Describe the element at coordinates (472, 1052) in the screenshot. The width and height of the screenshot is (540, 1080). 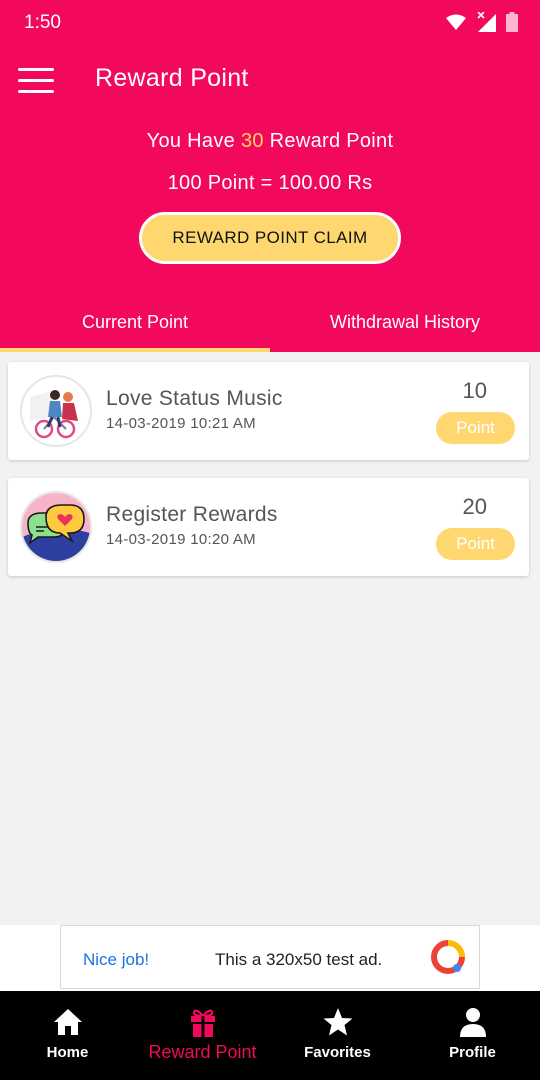
I see `nav-label-profile: Profile` at that location.